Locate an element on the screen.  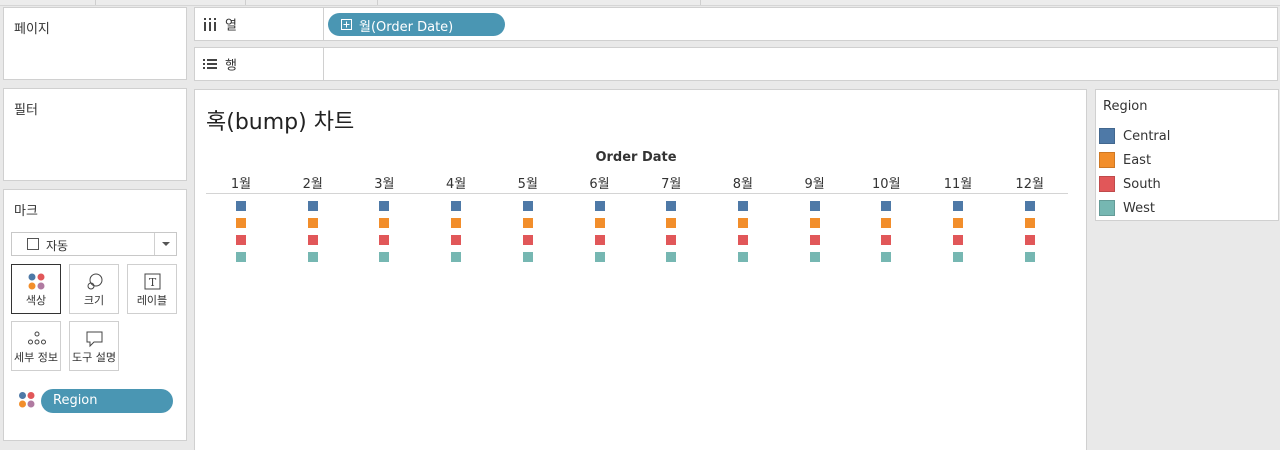
mark-type-value: 자동 is located at coordinates (57, 246).